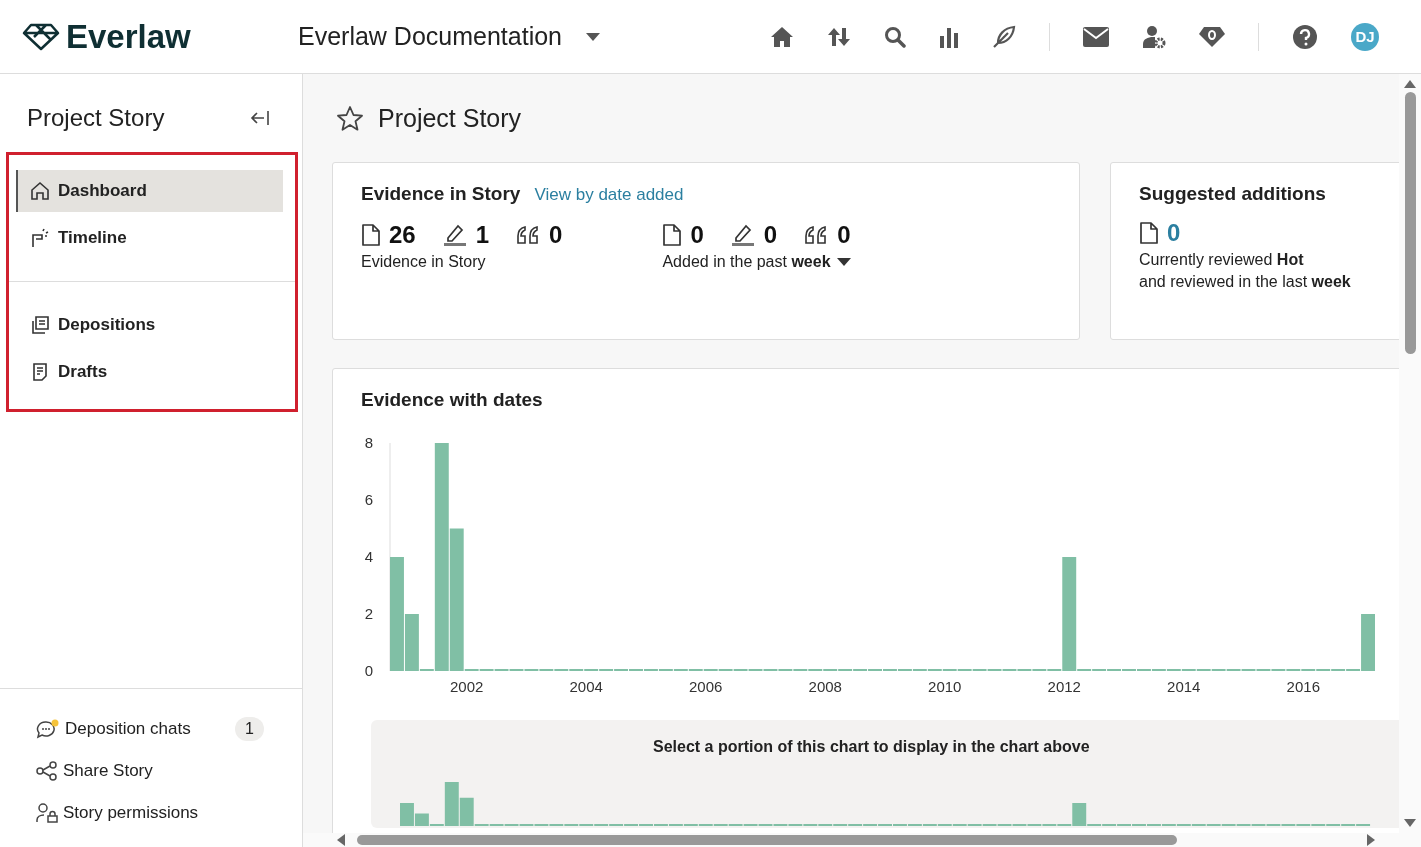 This screenshot has width=1421, height=847. What do you see at coordinates (113, 729) in the screenshot?
I see `sidebar-action: Deposition chats` at bounding box center [113, 729].